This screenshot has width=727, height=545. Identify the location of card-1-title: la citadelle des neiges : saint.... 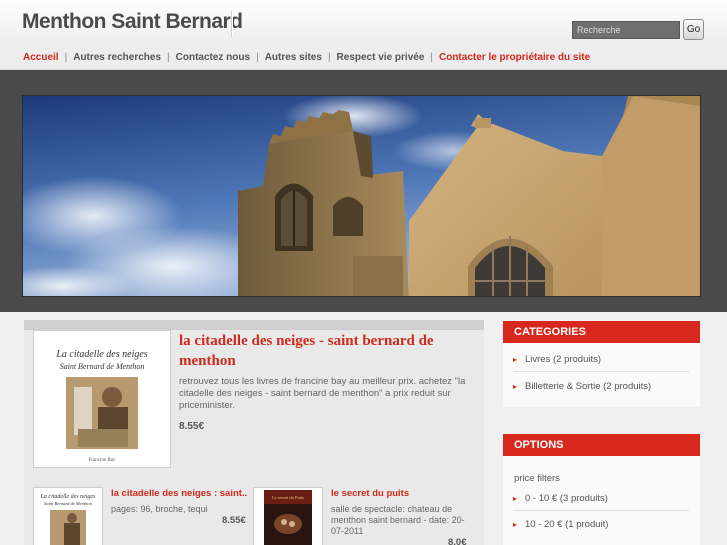
(179, 493).